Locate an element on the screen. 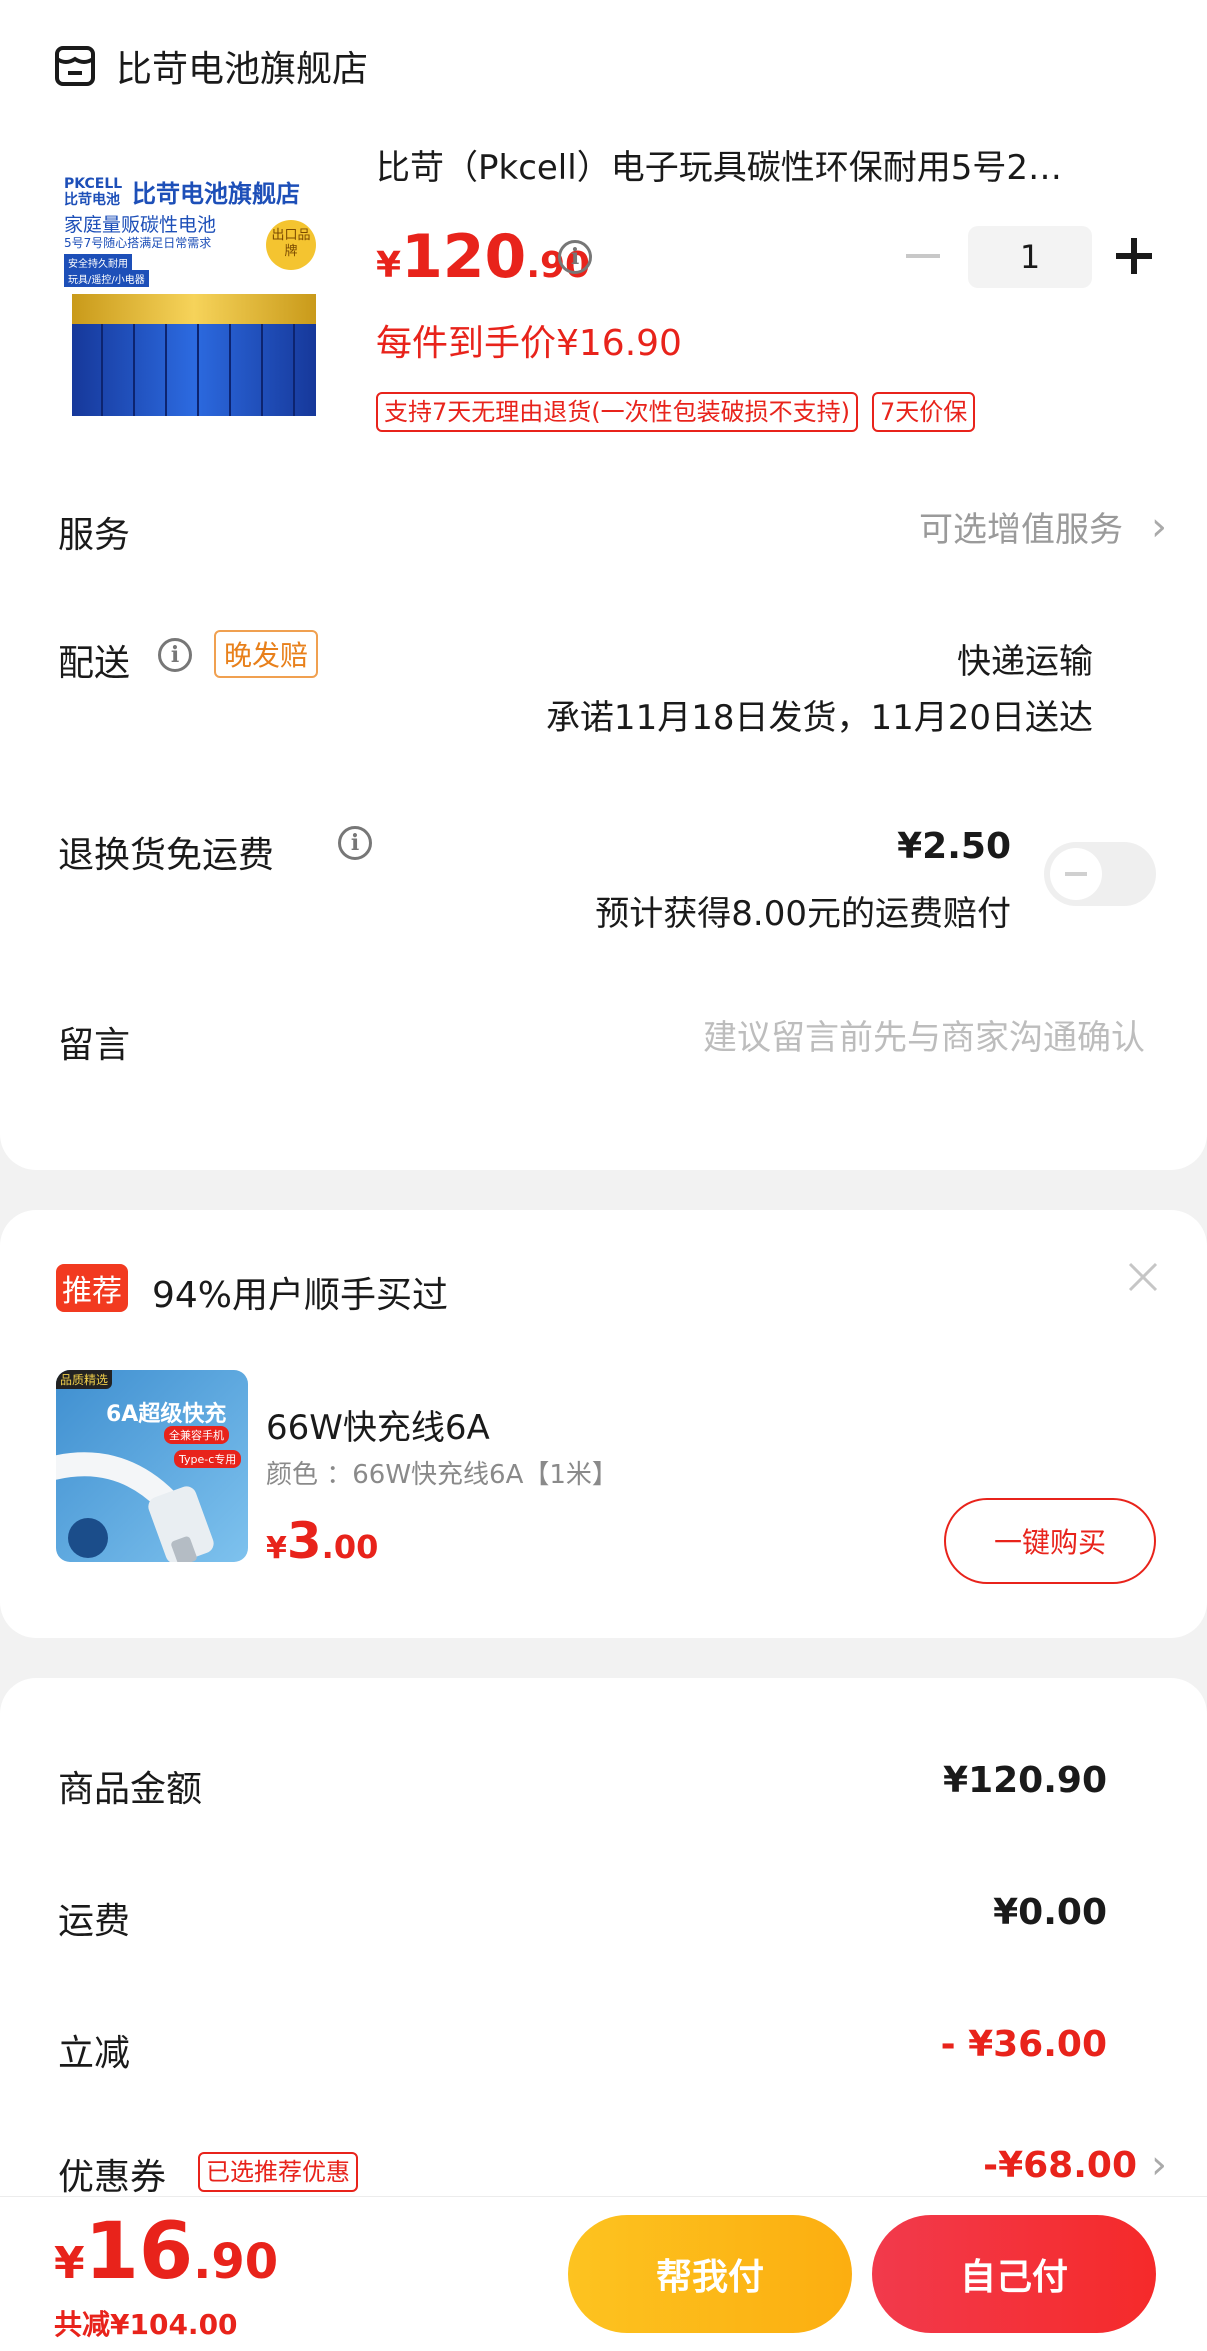 The width and height of the screenshot is (1207, 2351). quantity-value: 1 is located at coordinates (1030, 257).